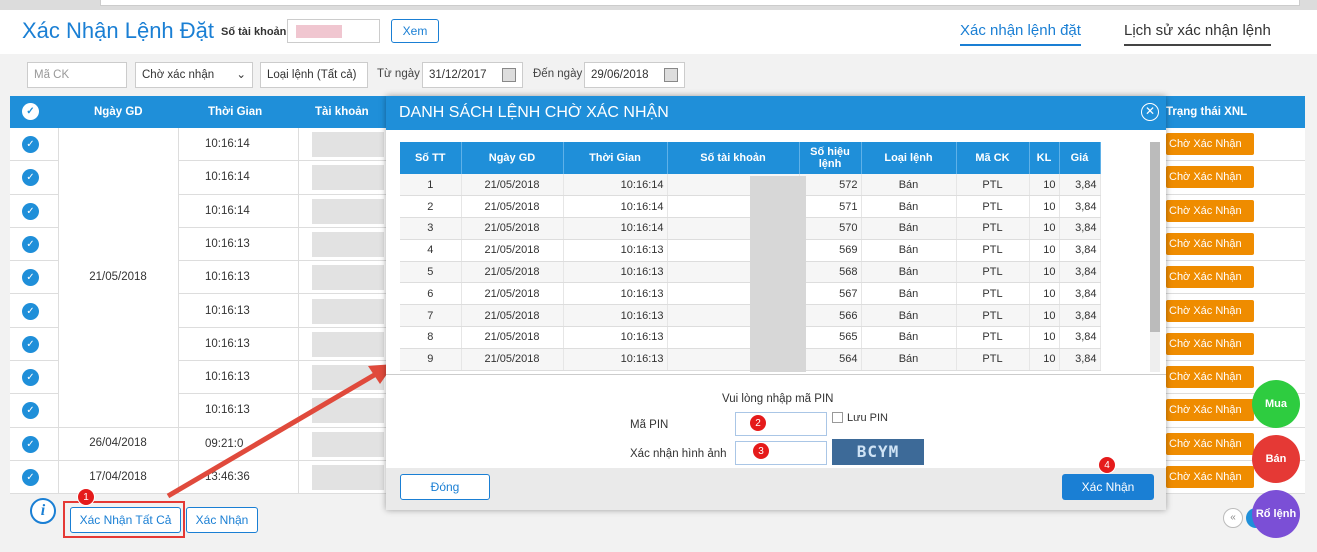  What do you see at coordinates (776, 113) in the screenshot?
I see `modal-title: DANH SÁCH LỆNH CHỜ XÁC NHẬN` at bounding box center [776, 113].